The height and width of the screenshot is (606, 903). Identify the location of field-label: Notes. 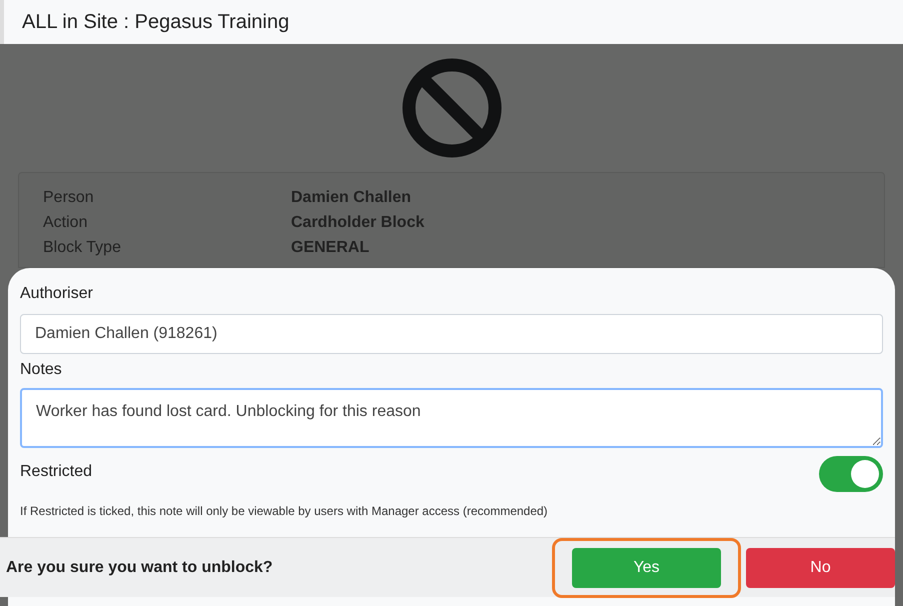
(41, 370).